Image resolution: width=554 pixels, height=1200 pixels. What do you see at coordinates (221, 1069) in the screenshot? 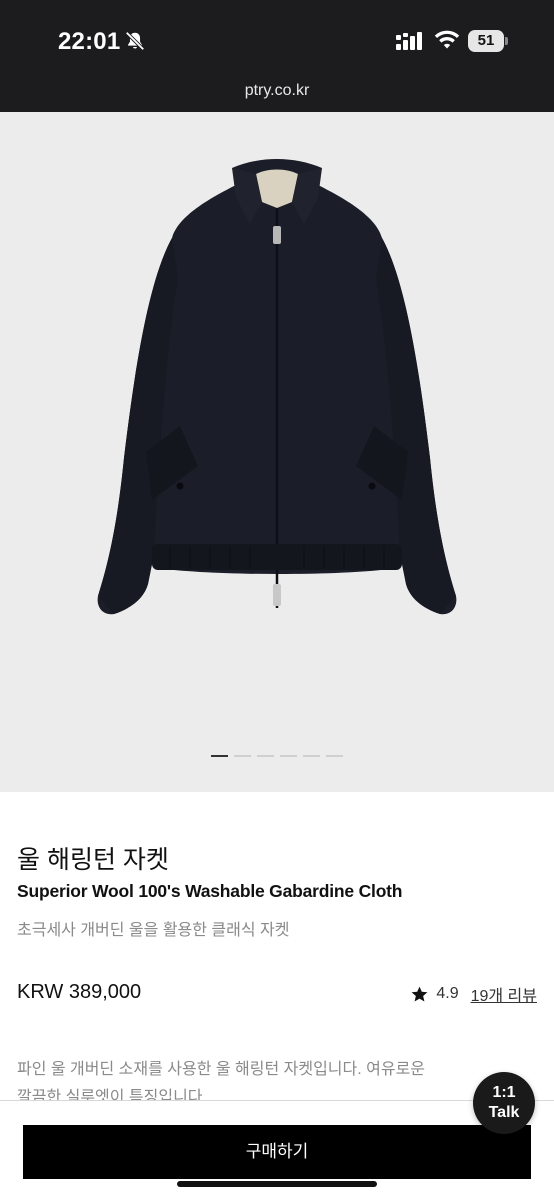
I see `body-line: 파인 울 개버딘 소재를 사용한 울 해링턴 자켓입니다. 여유로운` at bounding box center [221, 1069].